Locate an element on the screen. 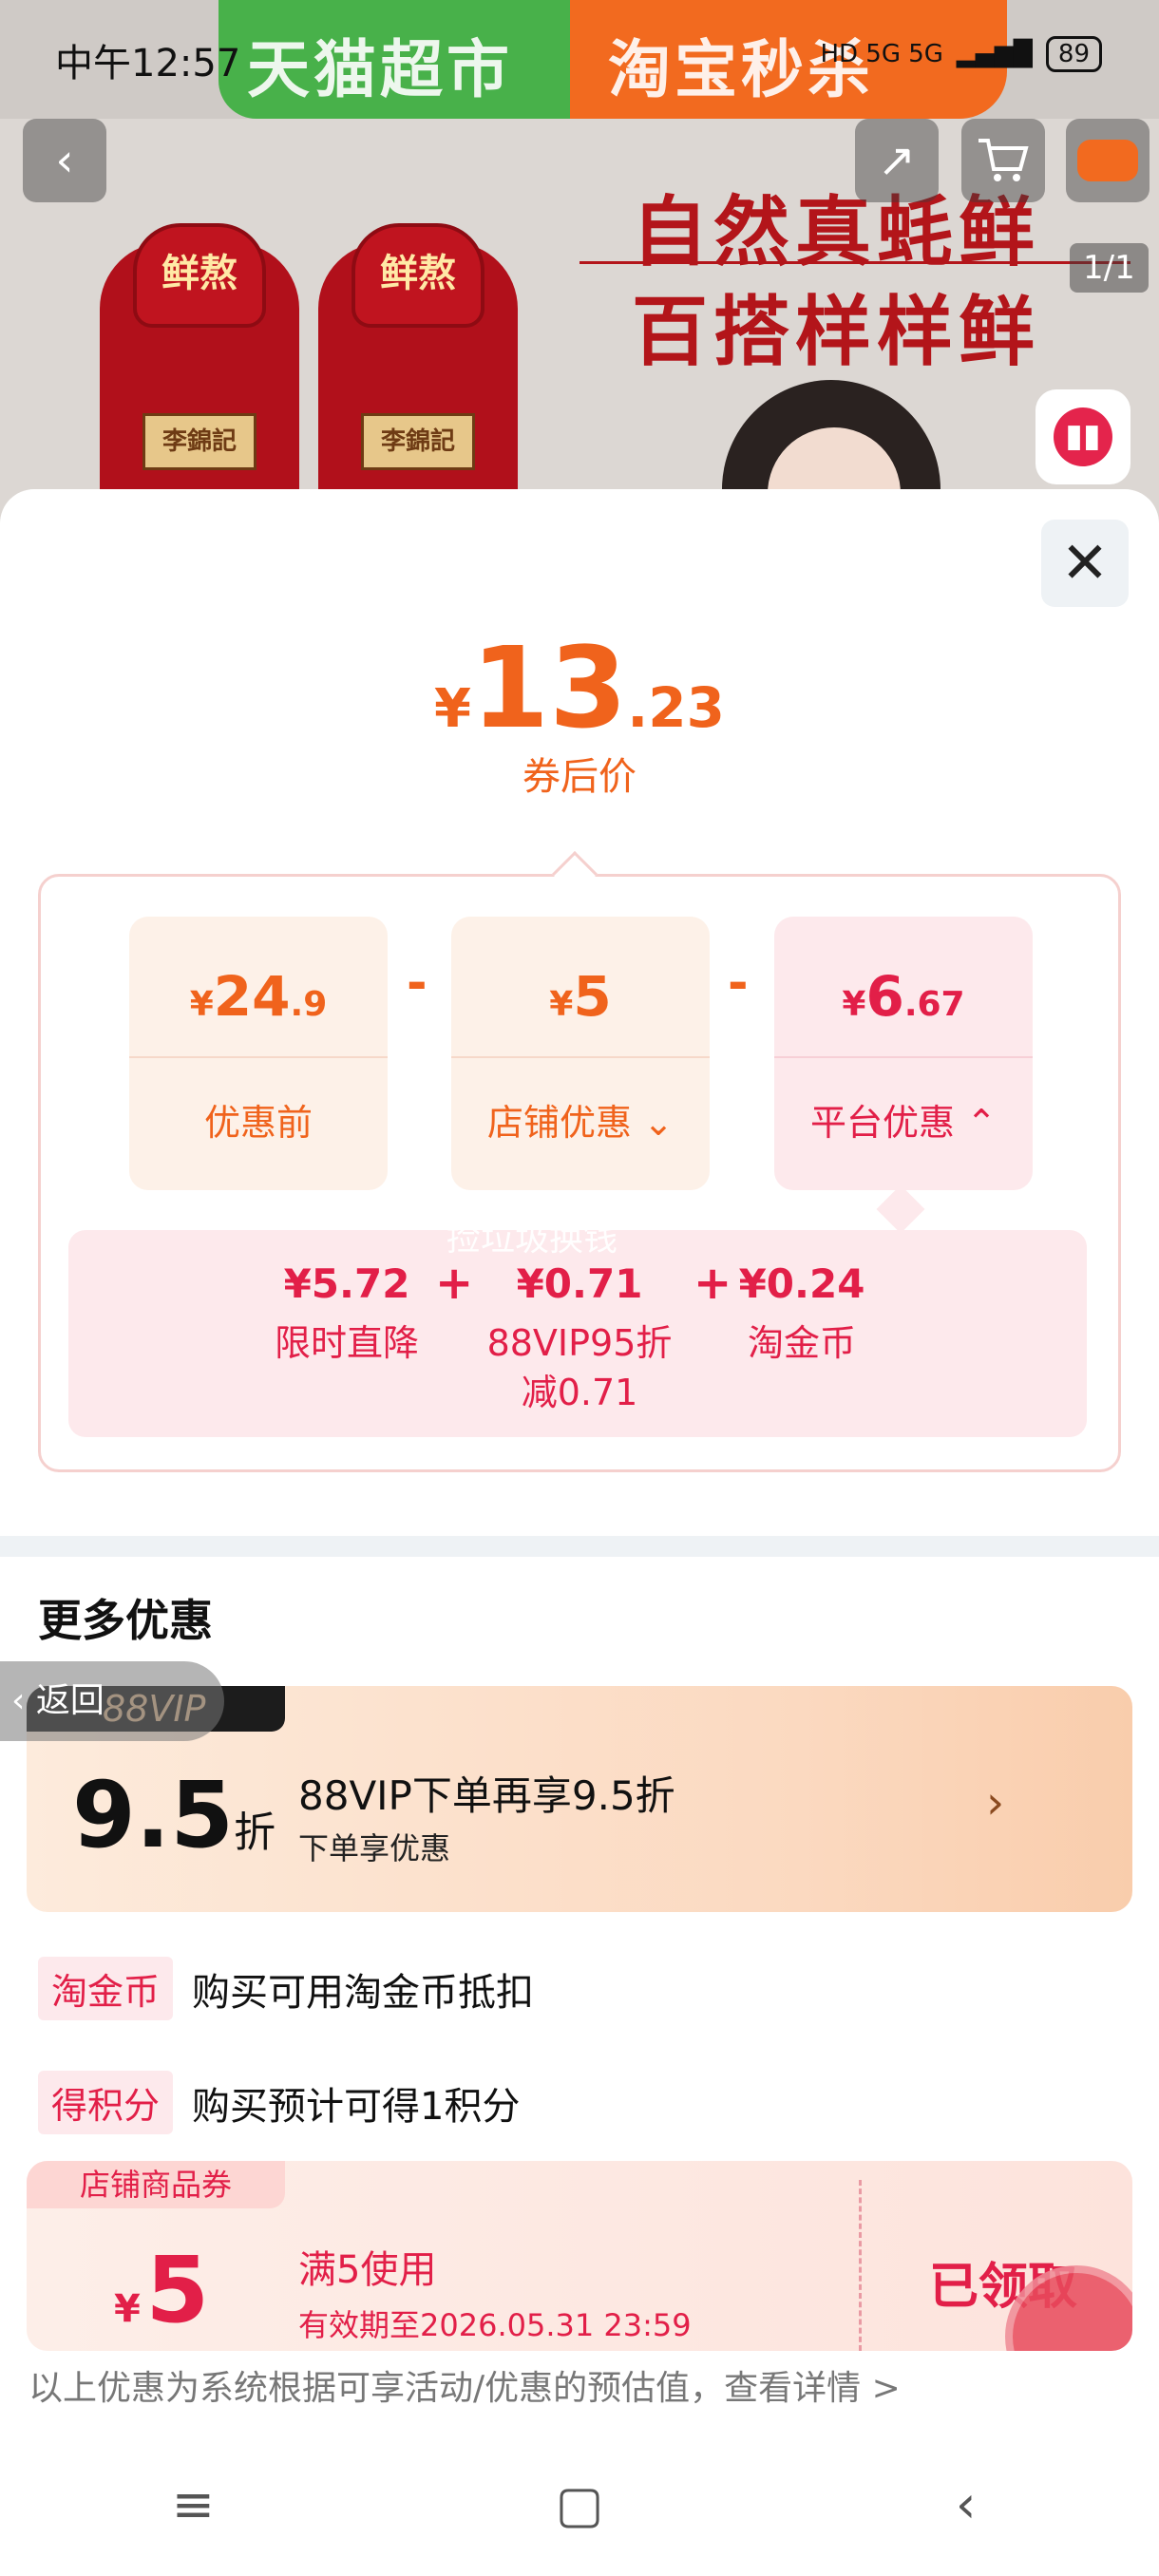 The height and width of the screenshot is (2576, 1159). perk-row: 得积分 购买预计可得1积分 is located at coordinates (279, 2102).